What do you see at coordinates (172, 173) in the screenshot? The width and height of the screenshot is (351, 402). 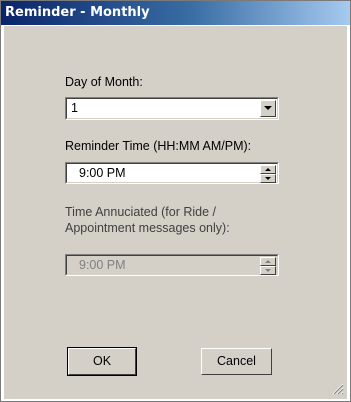 I see `reminder-time-spinner: 9:00 PM` at bounding box center [172, 173].